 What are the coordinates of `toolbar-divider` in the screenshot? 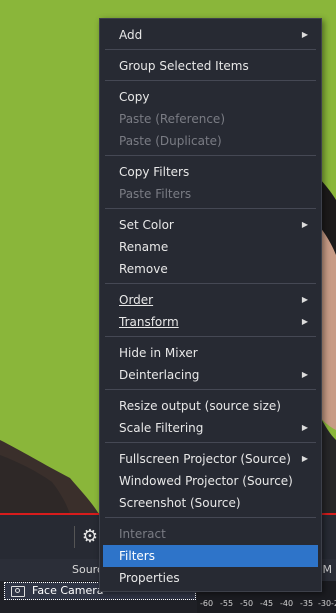 It's located at (74, 537).